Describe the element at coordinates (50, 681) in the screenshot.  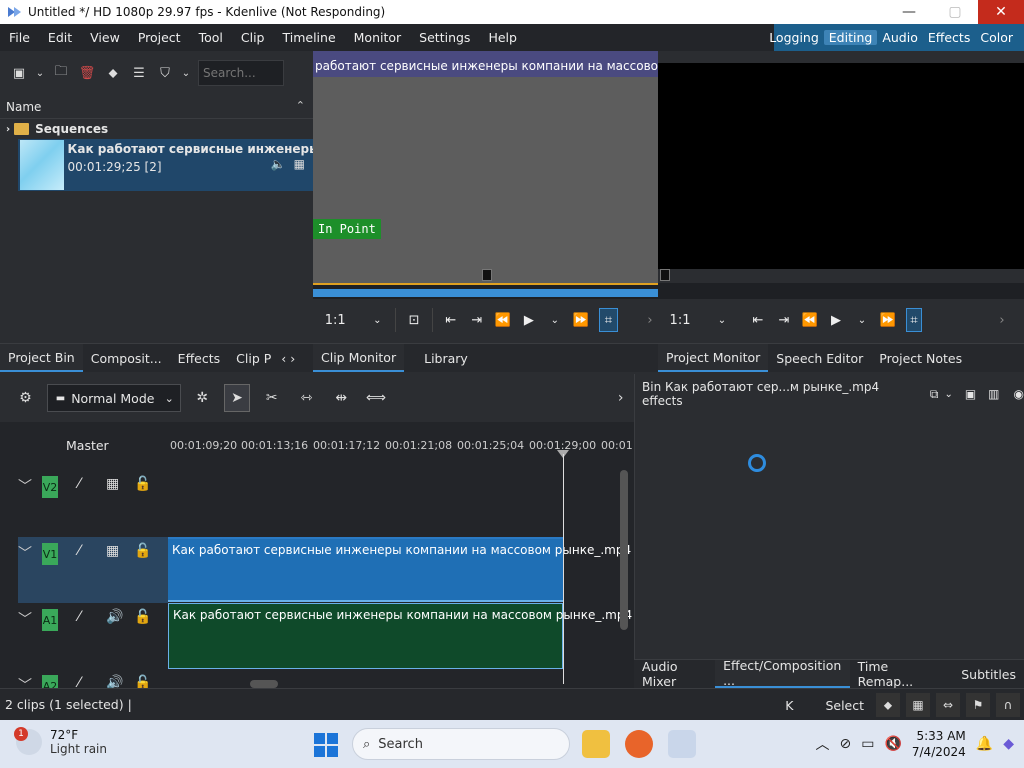
I see `track-badge: A2` at that location.